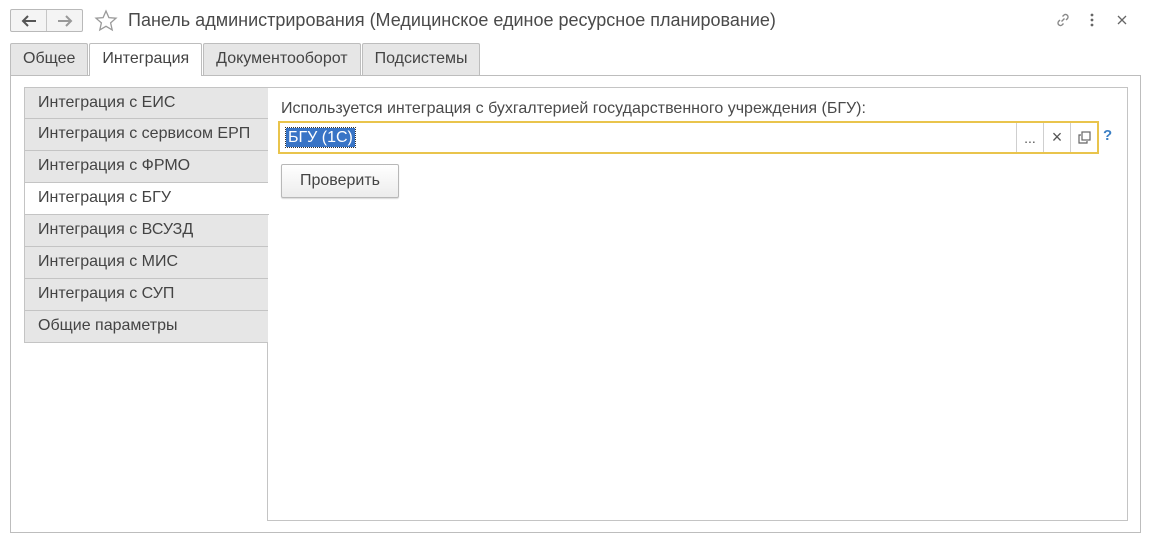 The height and width of the screenshot is (540, 1150). What do you see at coordinates (146, 103) in the screenshot?
I see `side-tab-eis: Интеграция с ЕИС` at bounding box center [146, 103].